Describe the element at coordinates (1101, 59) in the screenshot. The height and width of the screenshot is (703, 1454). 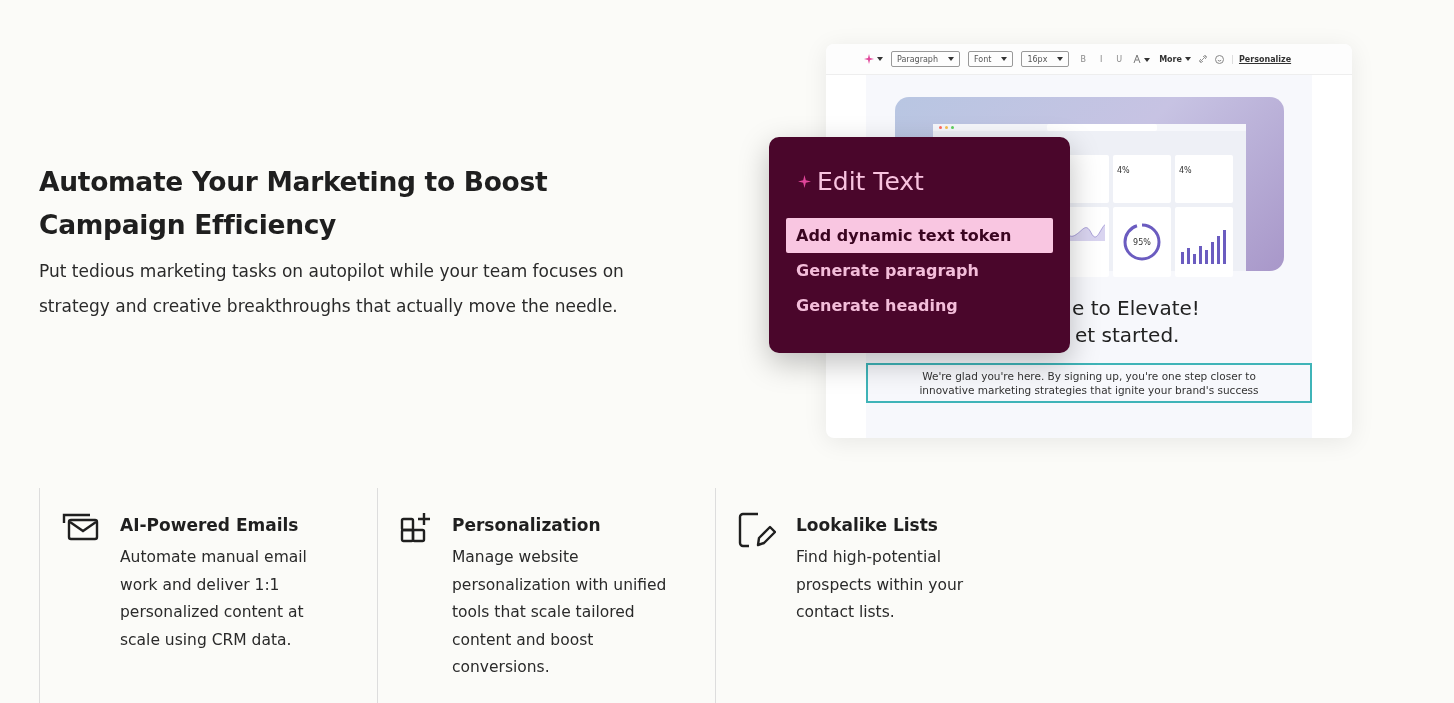
I see `format-button: I` at that location.